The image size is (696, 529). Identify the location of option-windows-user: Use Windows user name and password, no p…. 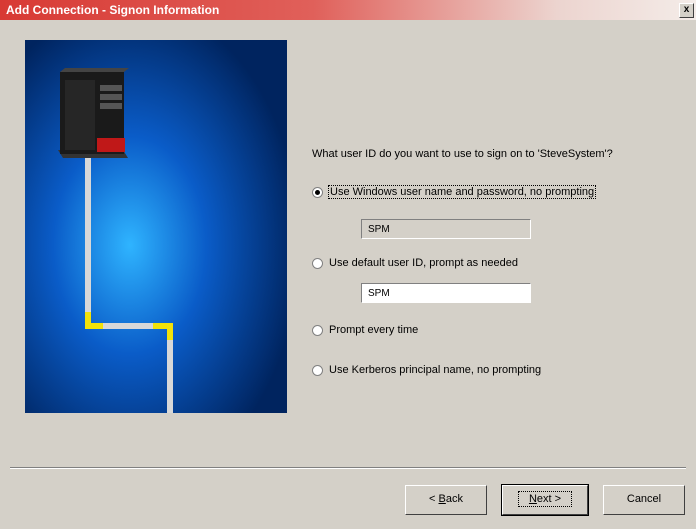
(454, 192).